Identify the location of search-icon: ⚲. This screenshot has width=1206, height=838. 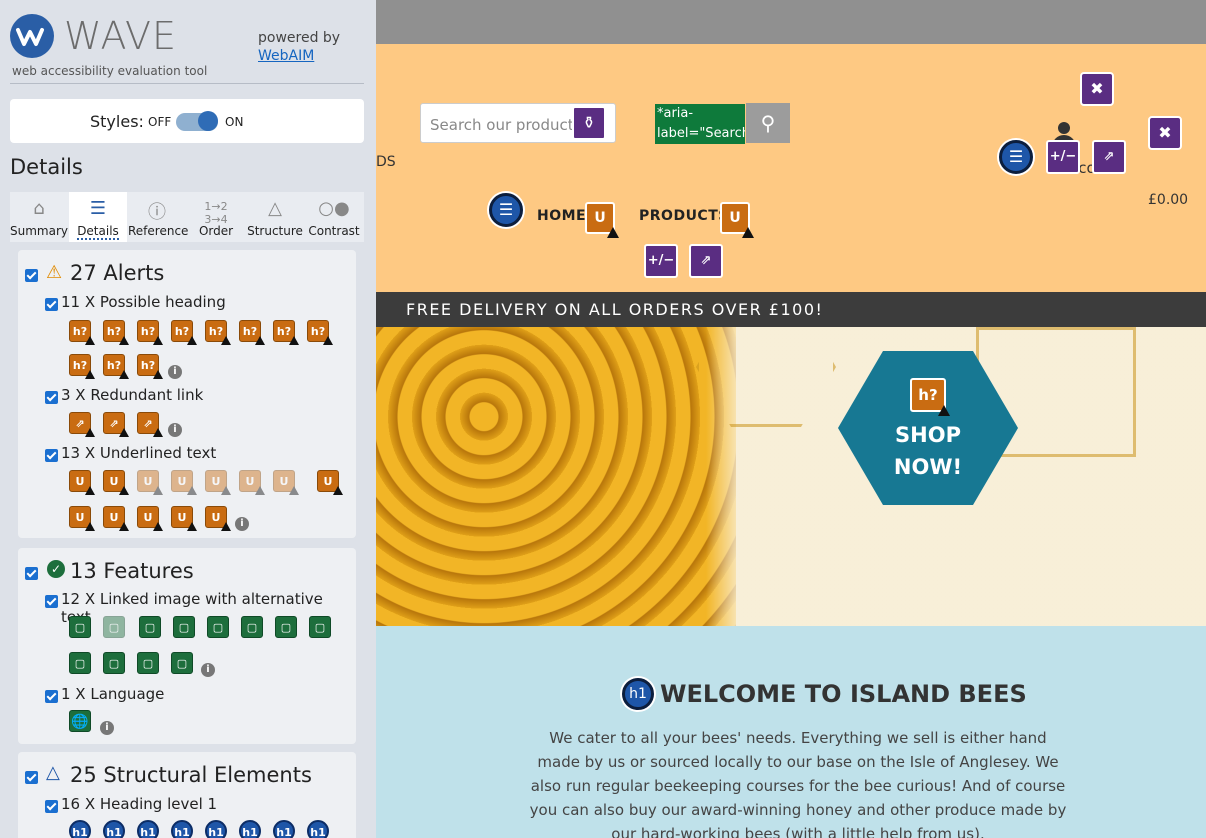
(768, 123).